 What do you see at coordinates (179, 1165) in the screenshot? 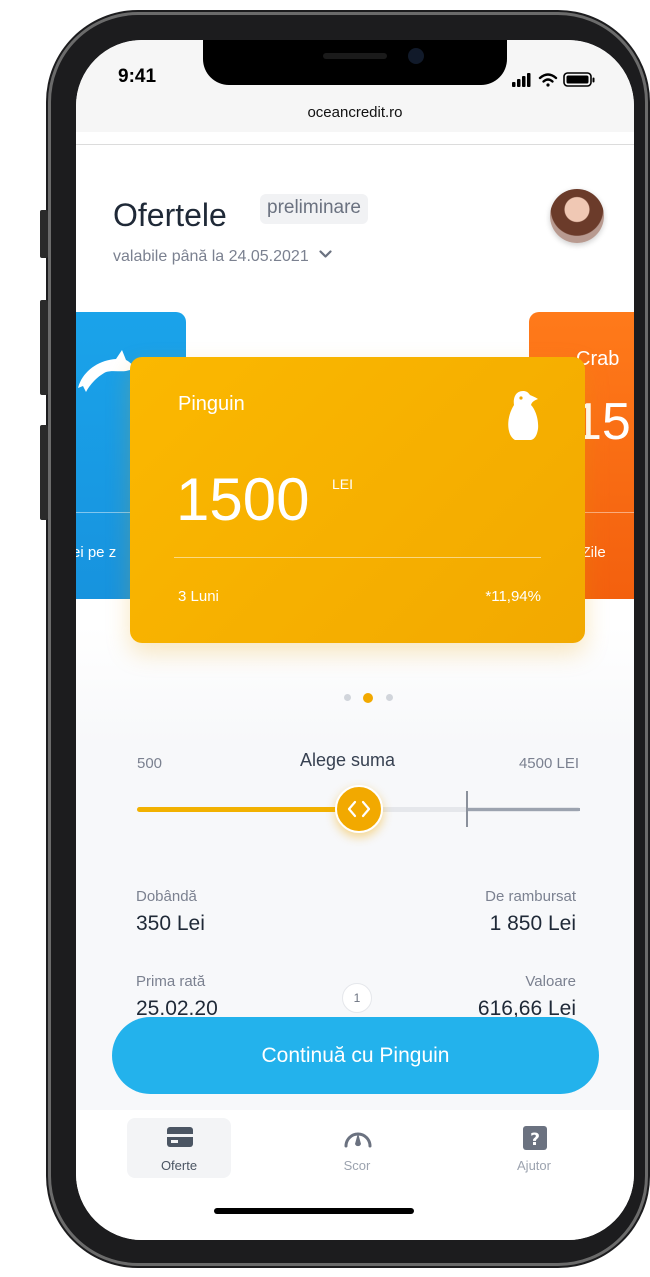
I see `tab-label: Oferte` at bounding box center [179, 1165].